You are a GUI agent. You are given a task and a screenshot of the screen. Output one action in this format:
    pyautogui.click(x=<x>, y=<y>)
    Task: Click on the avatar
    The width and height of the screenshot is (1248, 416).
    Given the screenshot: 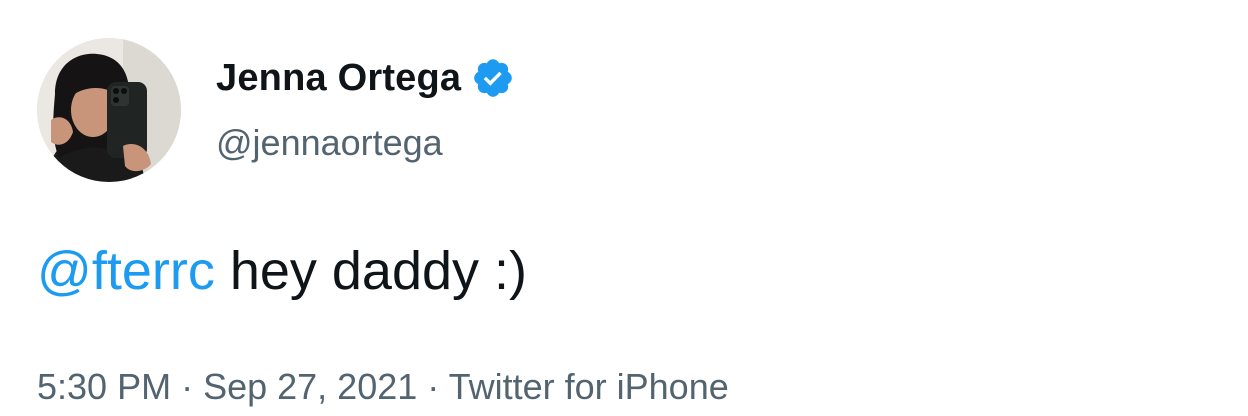 What is the action you would take?
    pyautogui.click(x=109, y=110)
    